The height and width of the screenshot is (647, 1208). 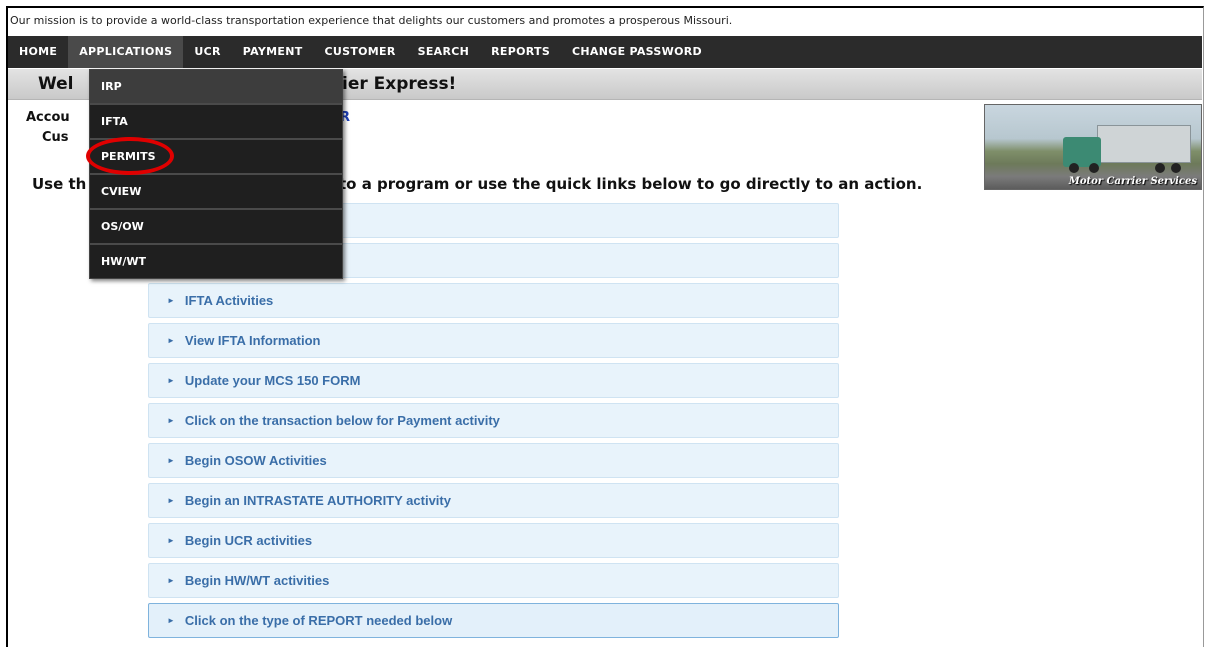 What do you see at coordinates (493, 580) in the screenshot?
I see `quick-link-hwwt: ► Begin HW/WT activities` at bounding box center [493, 580].